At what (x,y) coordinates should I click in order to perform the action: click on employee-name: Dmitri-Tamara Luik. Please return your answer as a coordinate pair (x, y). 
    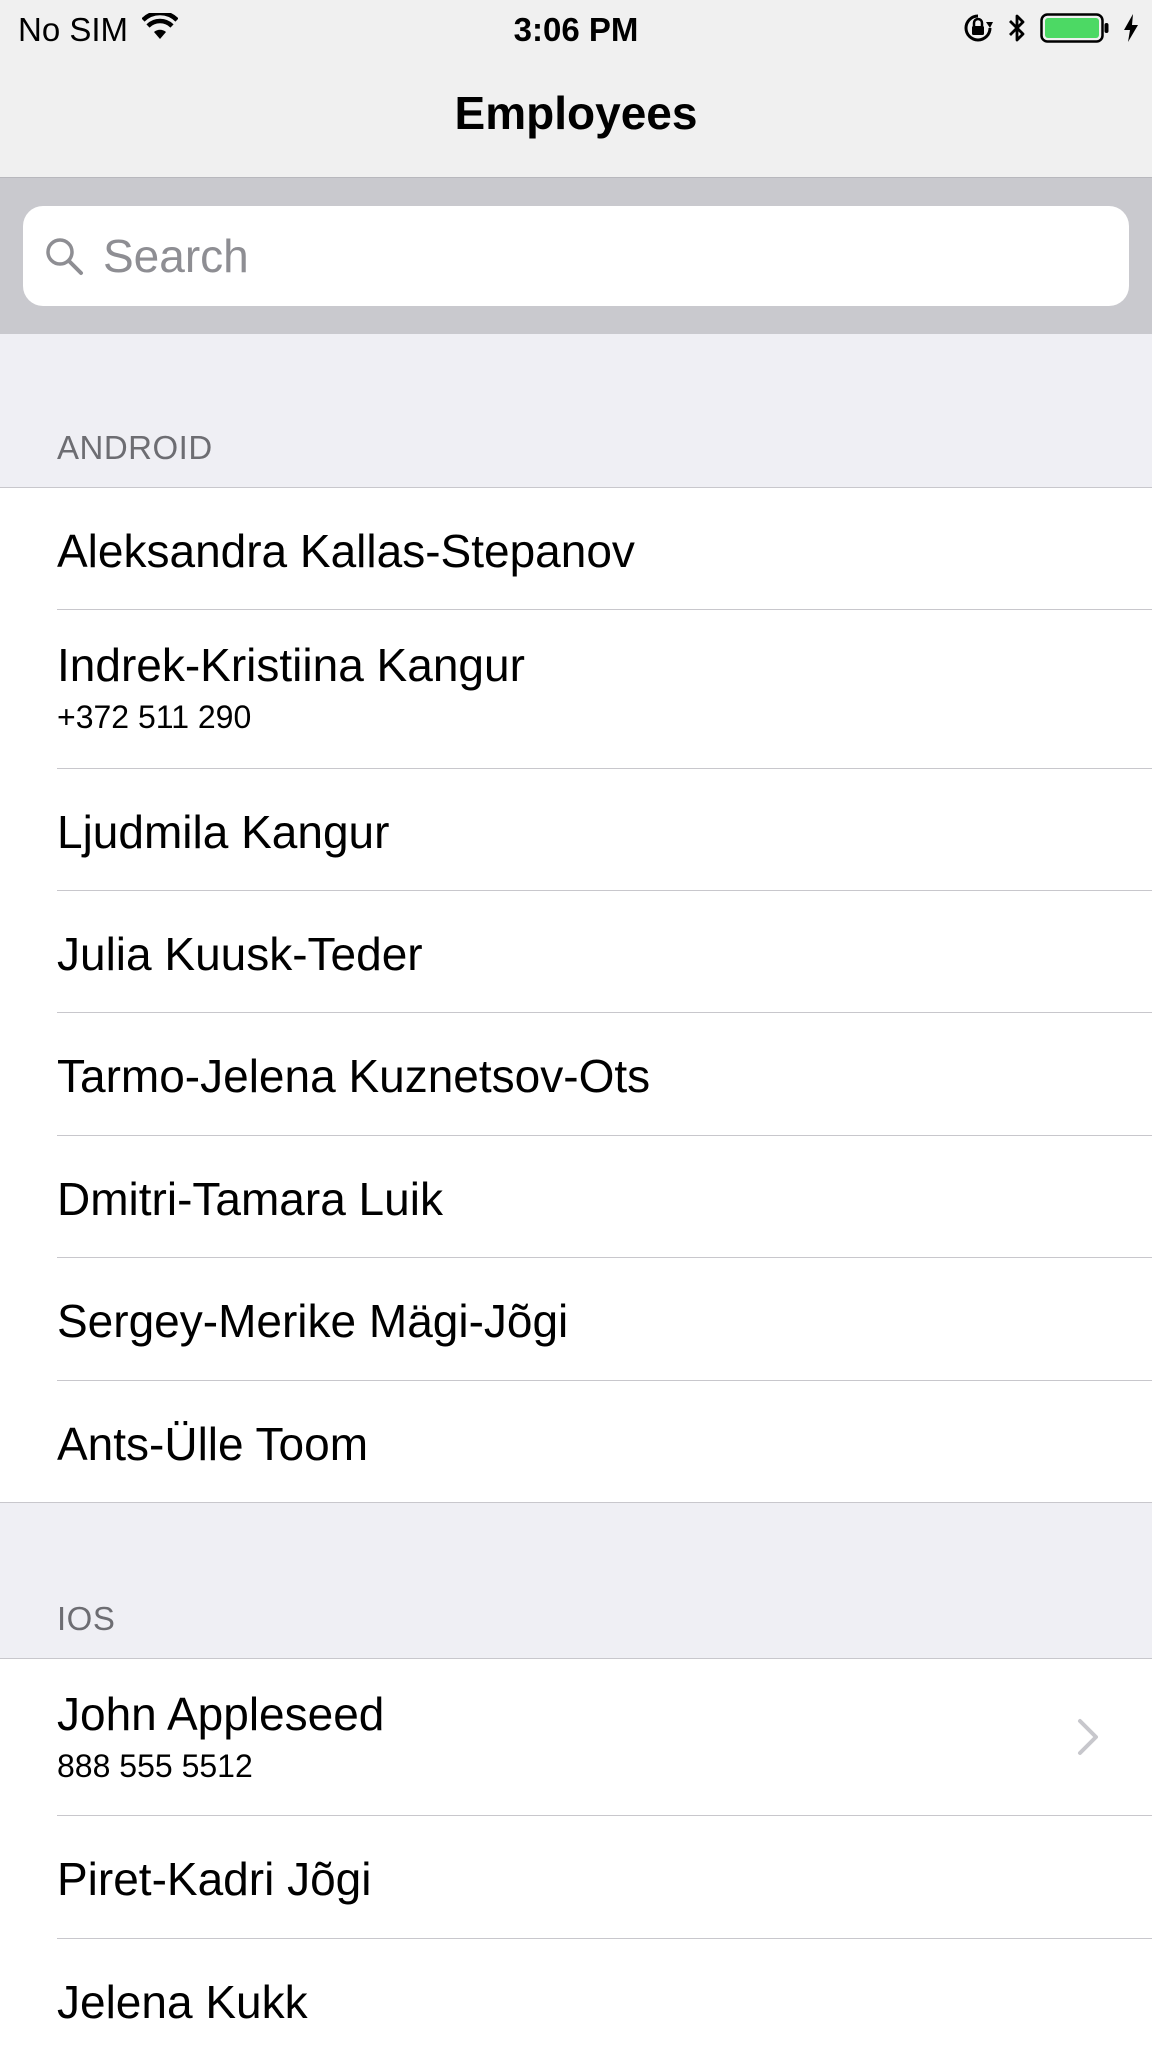
    Looking at the image, I should click on (250, 1199).